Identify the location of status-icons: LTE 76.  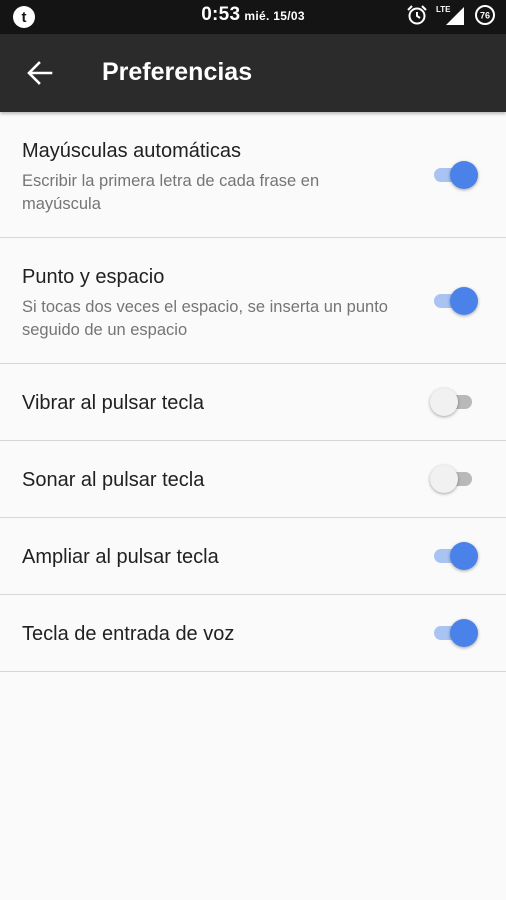
(451, 17).